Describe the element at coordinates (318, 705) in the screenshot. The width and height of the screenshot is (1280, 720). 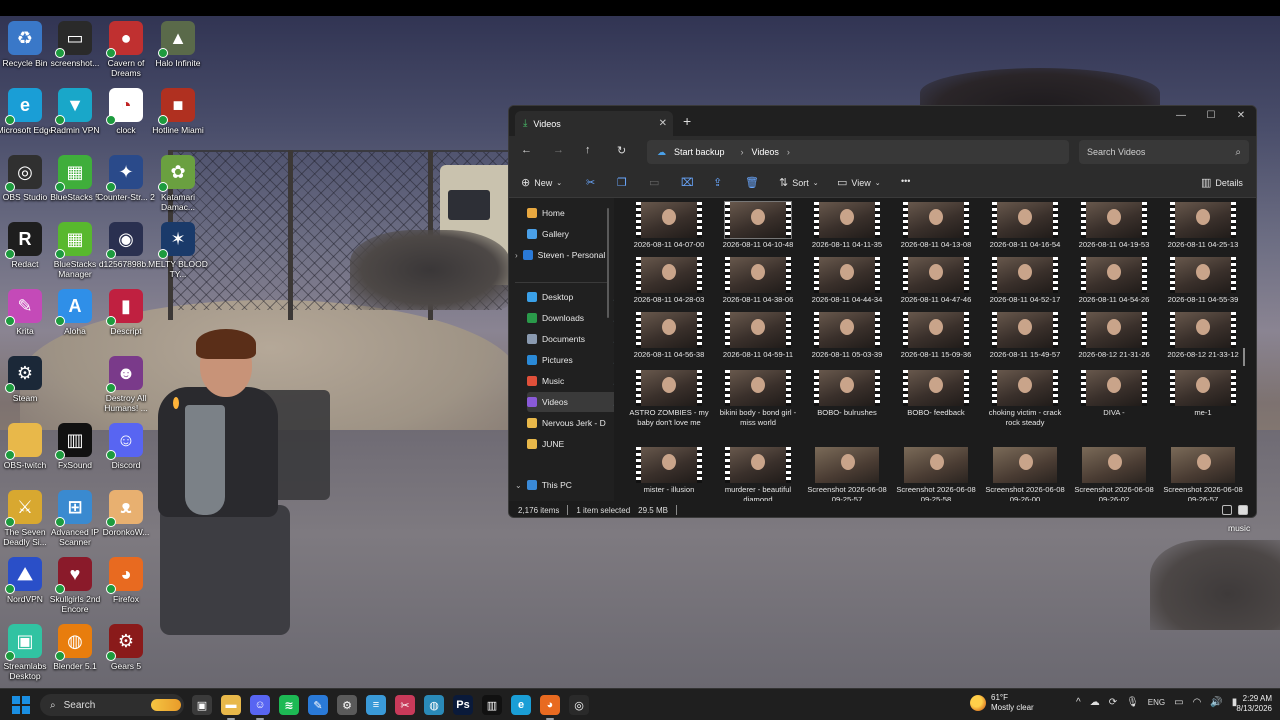
I see `paint-icon: ✎` at that location.